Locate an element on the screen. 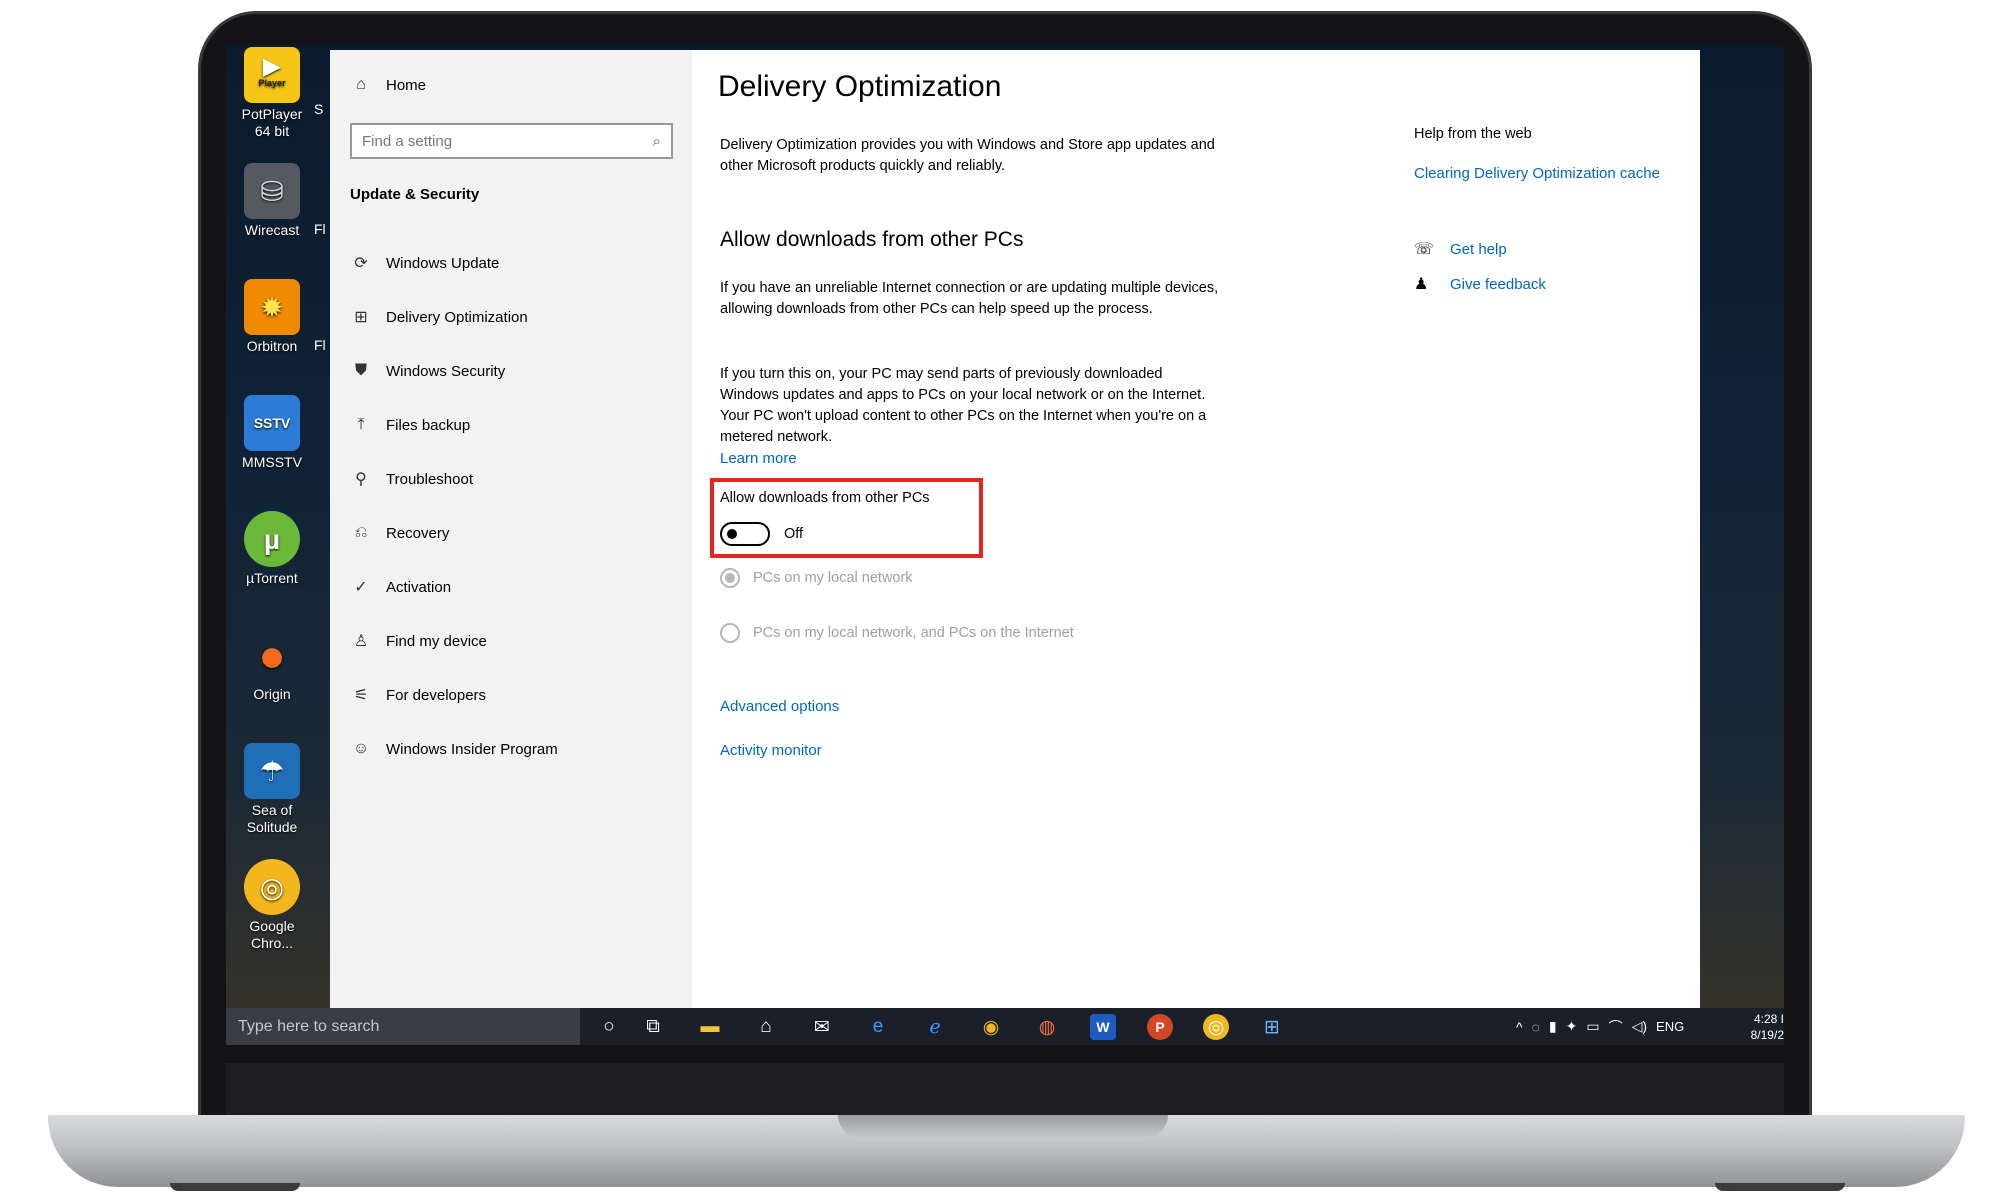  nav-find-my-device: ♙ Find my device is located at coordinates (418, 641).